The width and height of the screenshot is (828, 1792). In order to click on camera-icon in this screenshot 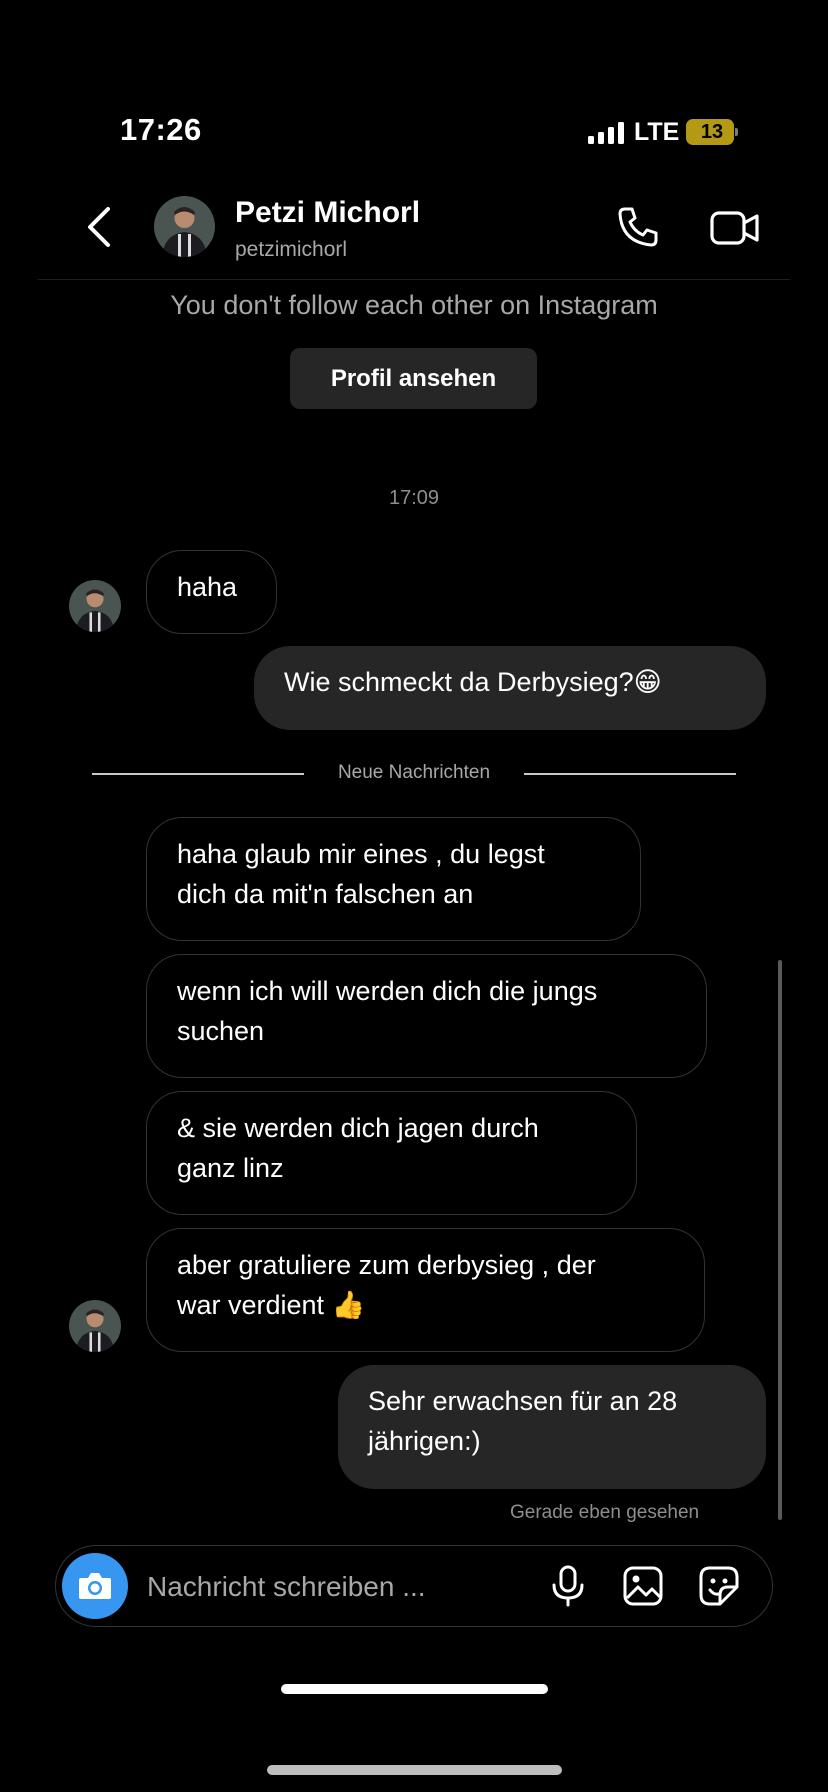, I will do `click(95, 1586)`.